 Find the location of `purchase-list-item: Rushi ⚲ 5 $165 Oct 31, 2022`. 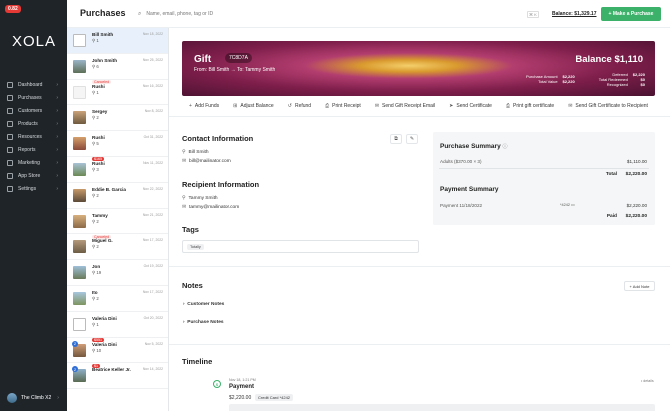

purchase-list-item: Rushi ⚲ 5 $165 Oct 31, 2022 is located at coordinates (117, 146).